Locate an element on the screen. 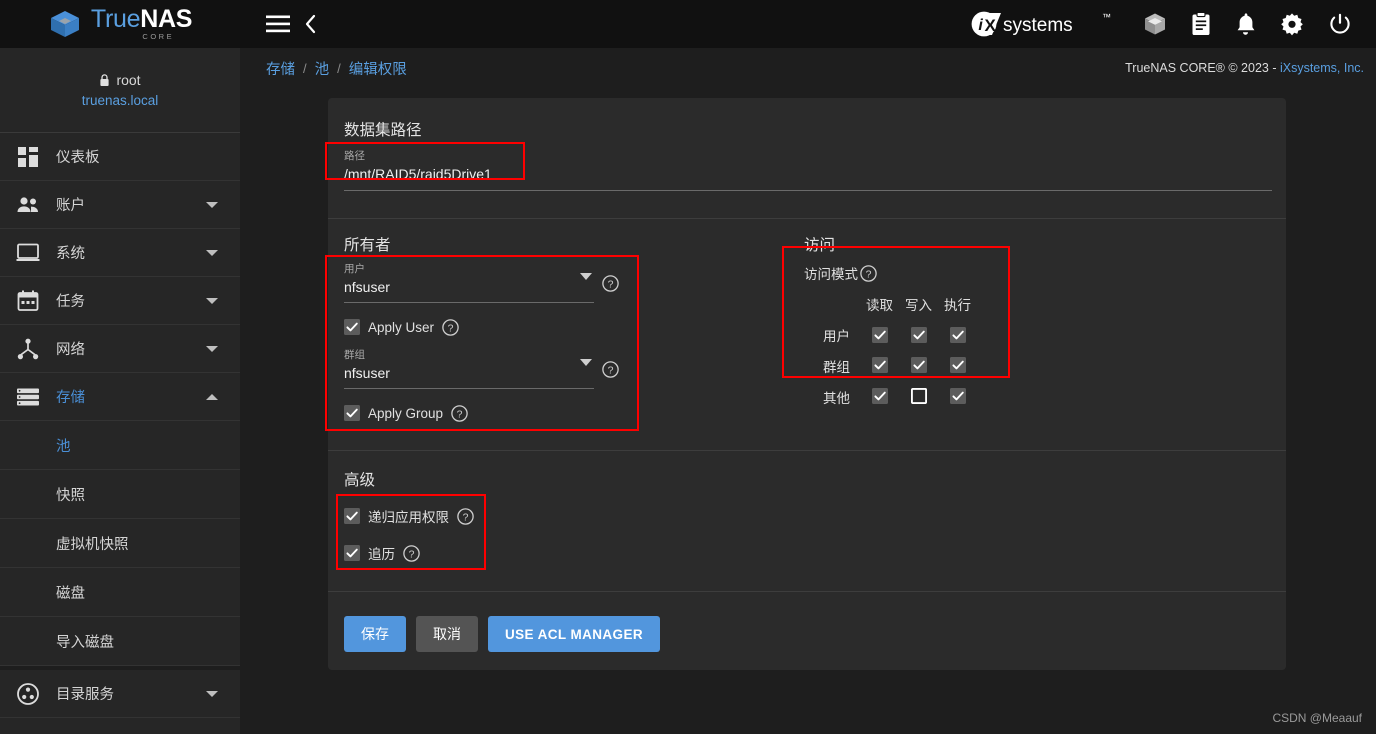  brand-header: TrueNAS CORE is located at coordinates (120, 24).